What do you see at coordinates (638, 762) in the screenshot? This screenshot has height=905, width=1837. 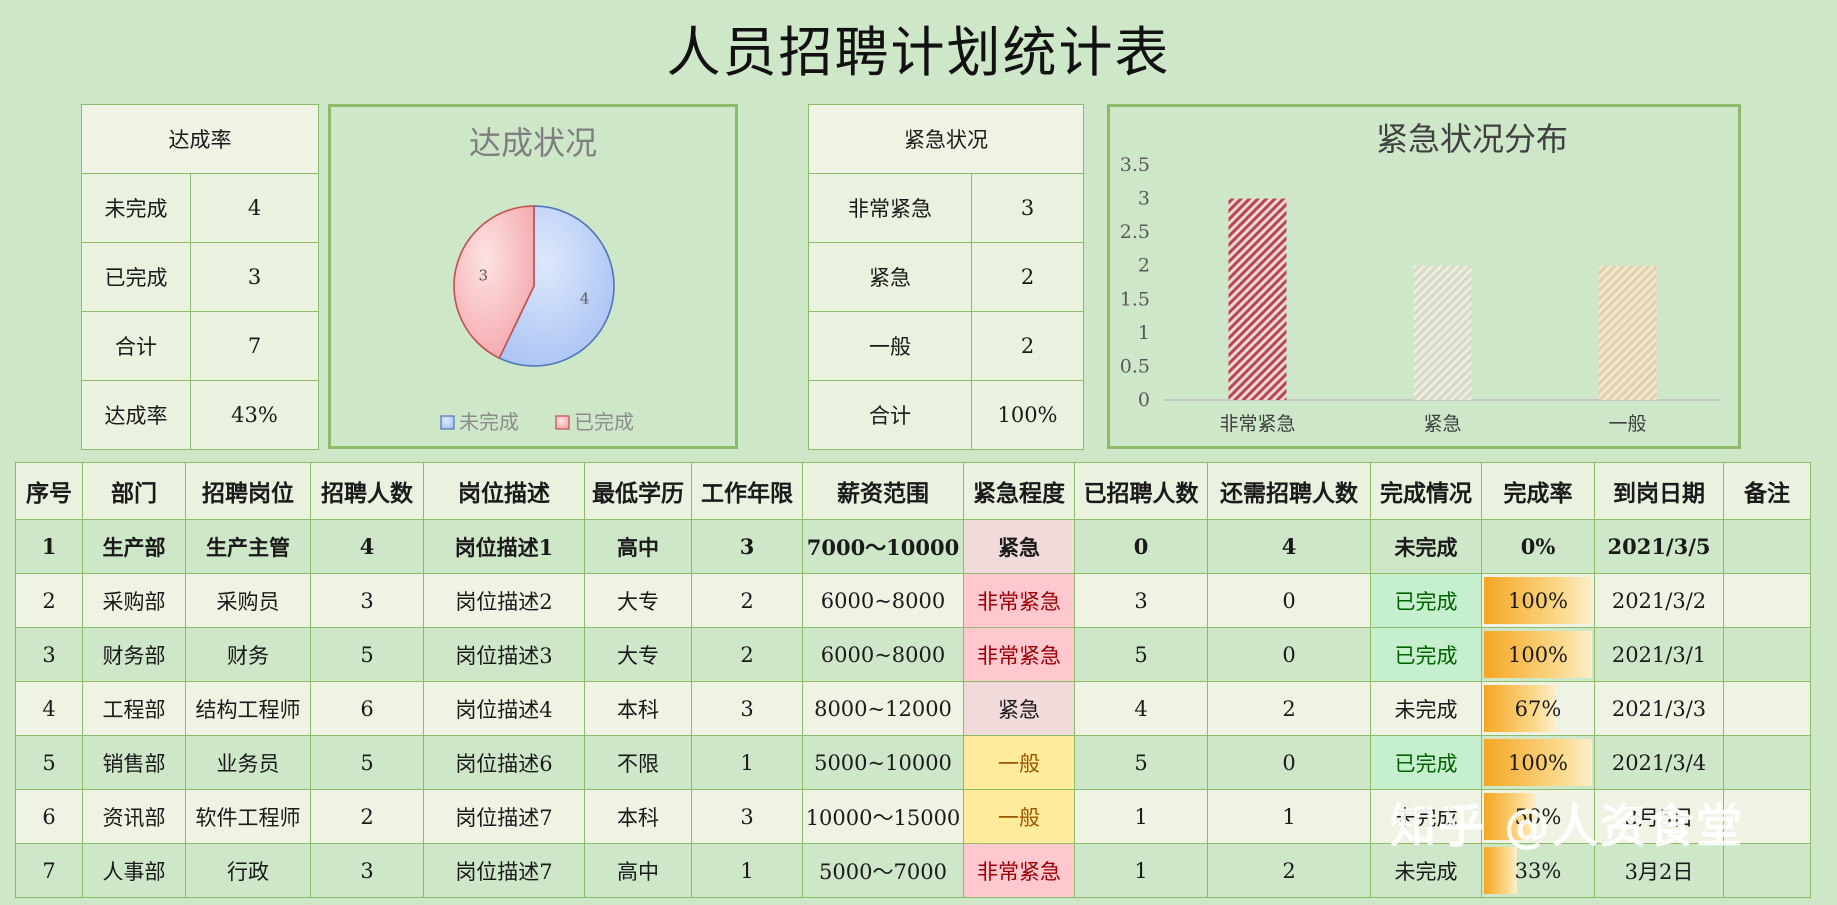 I see `cell-edu: 不限` at bounding box center [638, 762].